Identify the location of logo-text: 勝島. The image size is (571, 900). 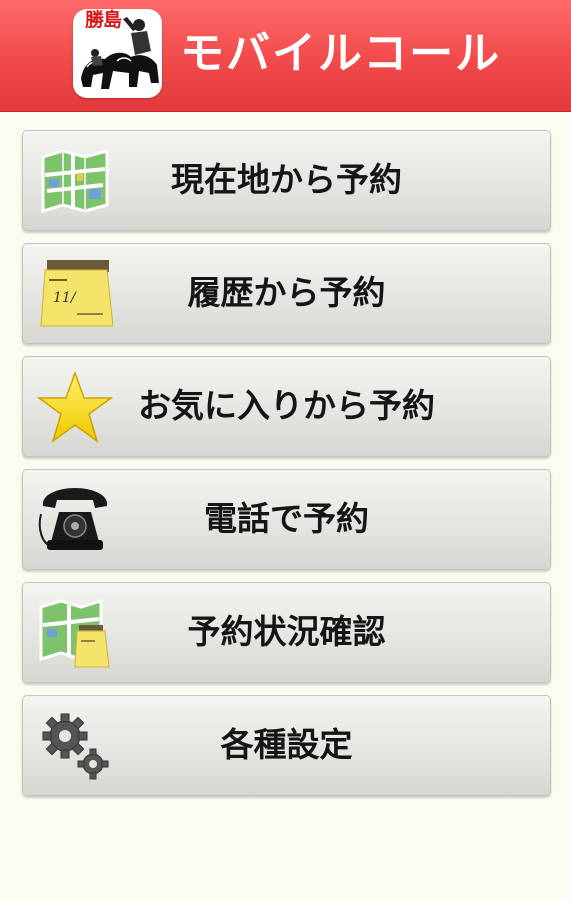
(103, 20).